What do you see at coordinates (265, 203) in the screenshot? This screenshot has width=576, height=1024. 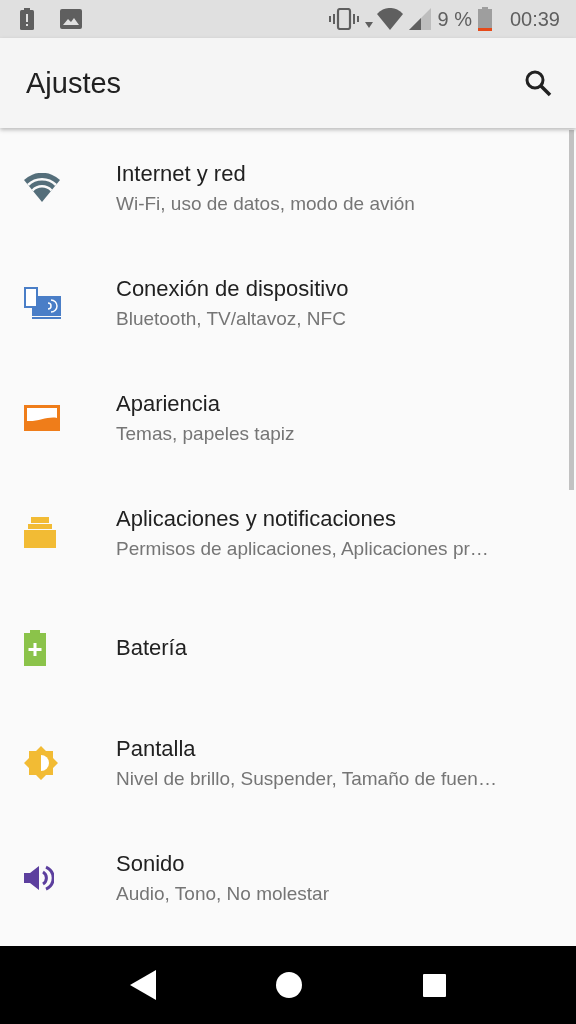 I see `setting-summary: Wi-Fi, uso de datos, modo de avión` at bounding box center [265, 203].